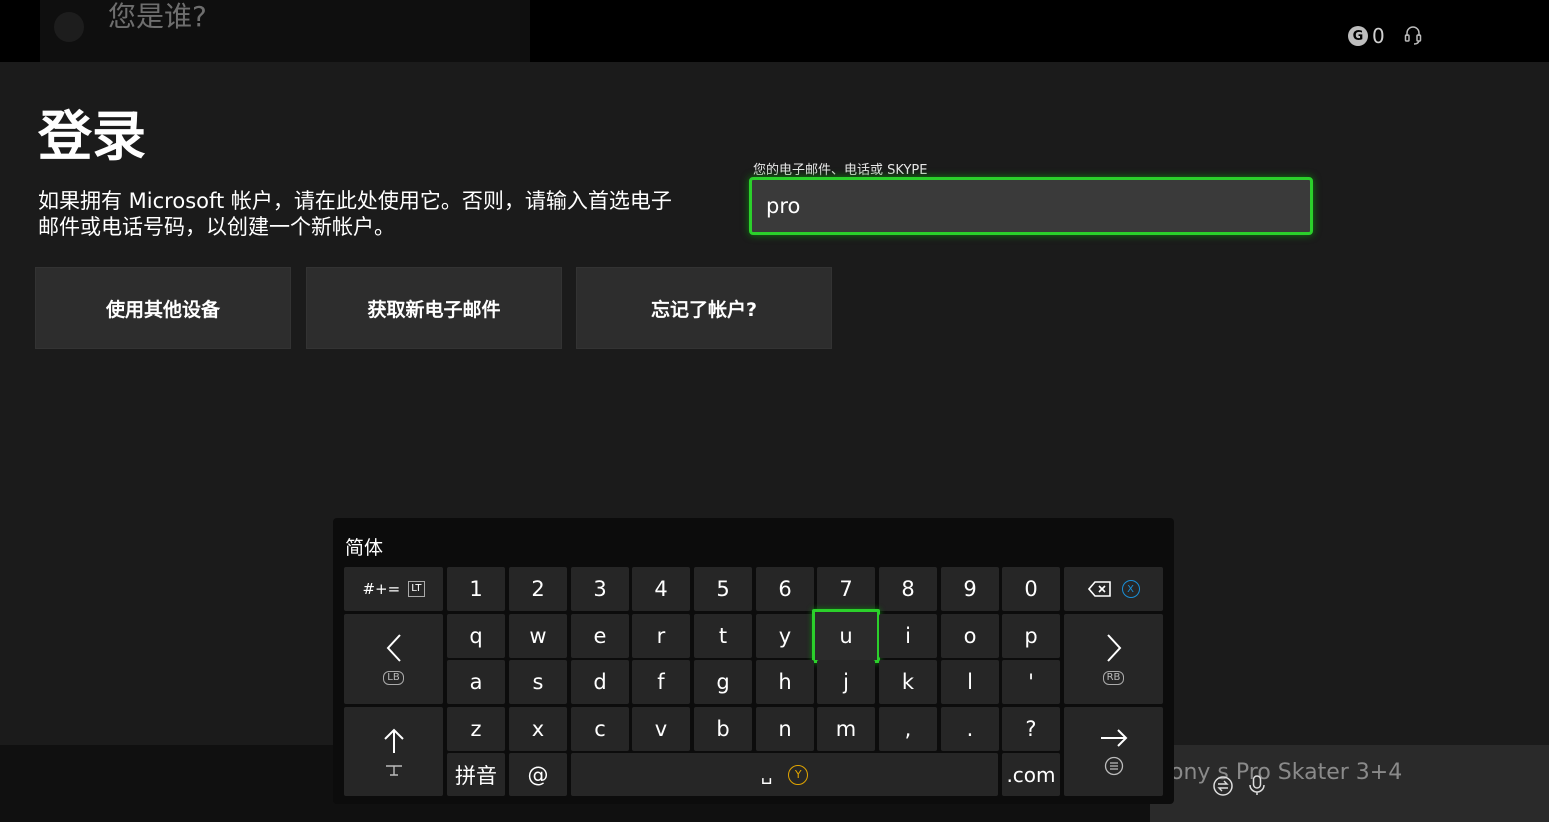 The width and height of the screenshot is (1549, 822). I want to click on backspace-key: X, so click(1113, 589).